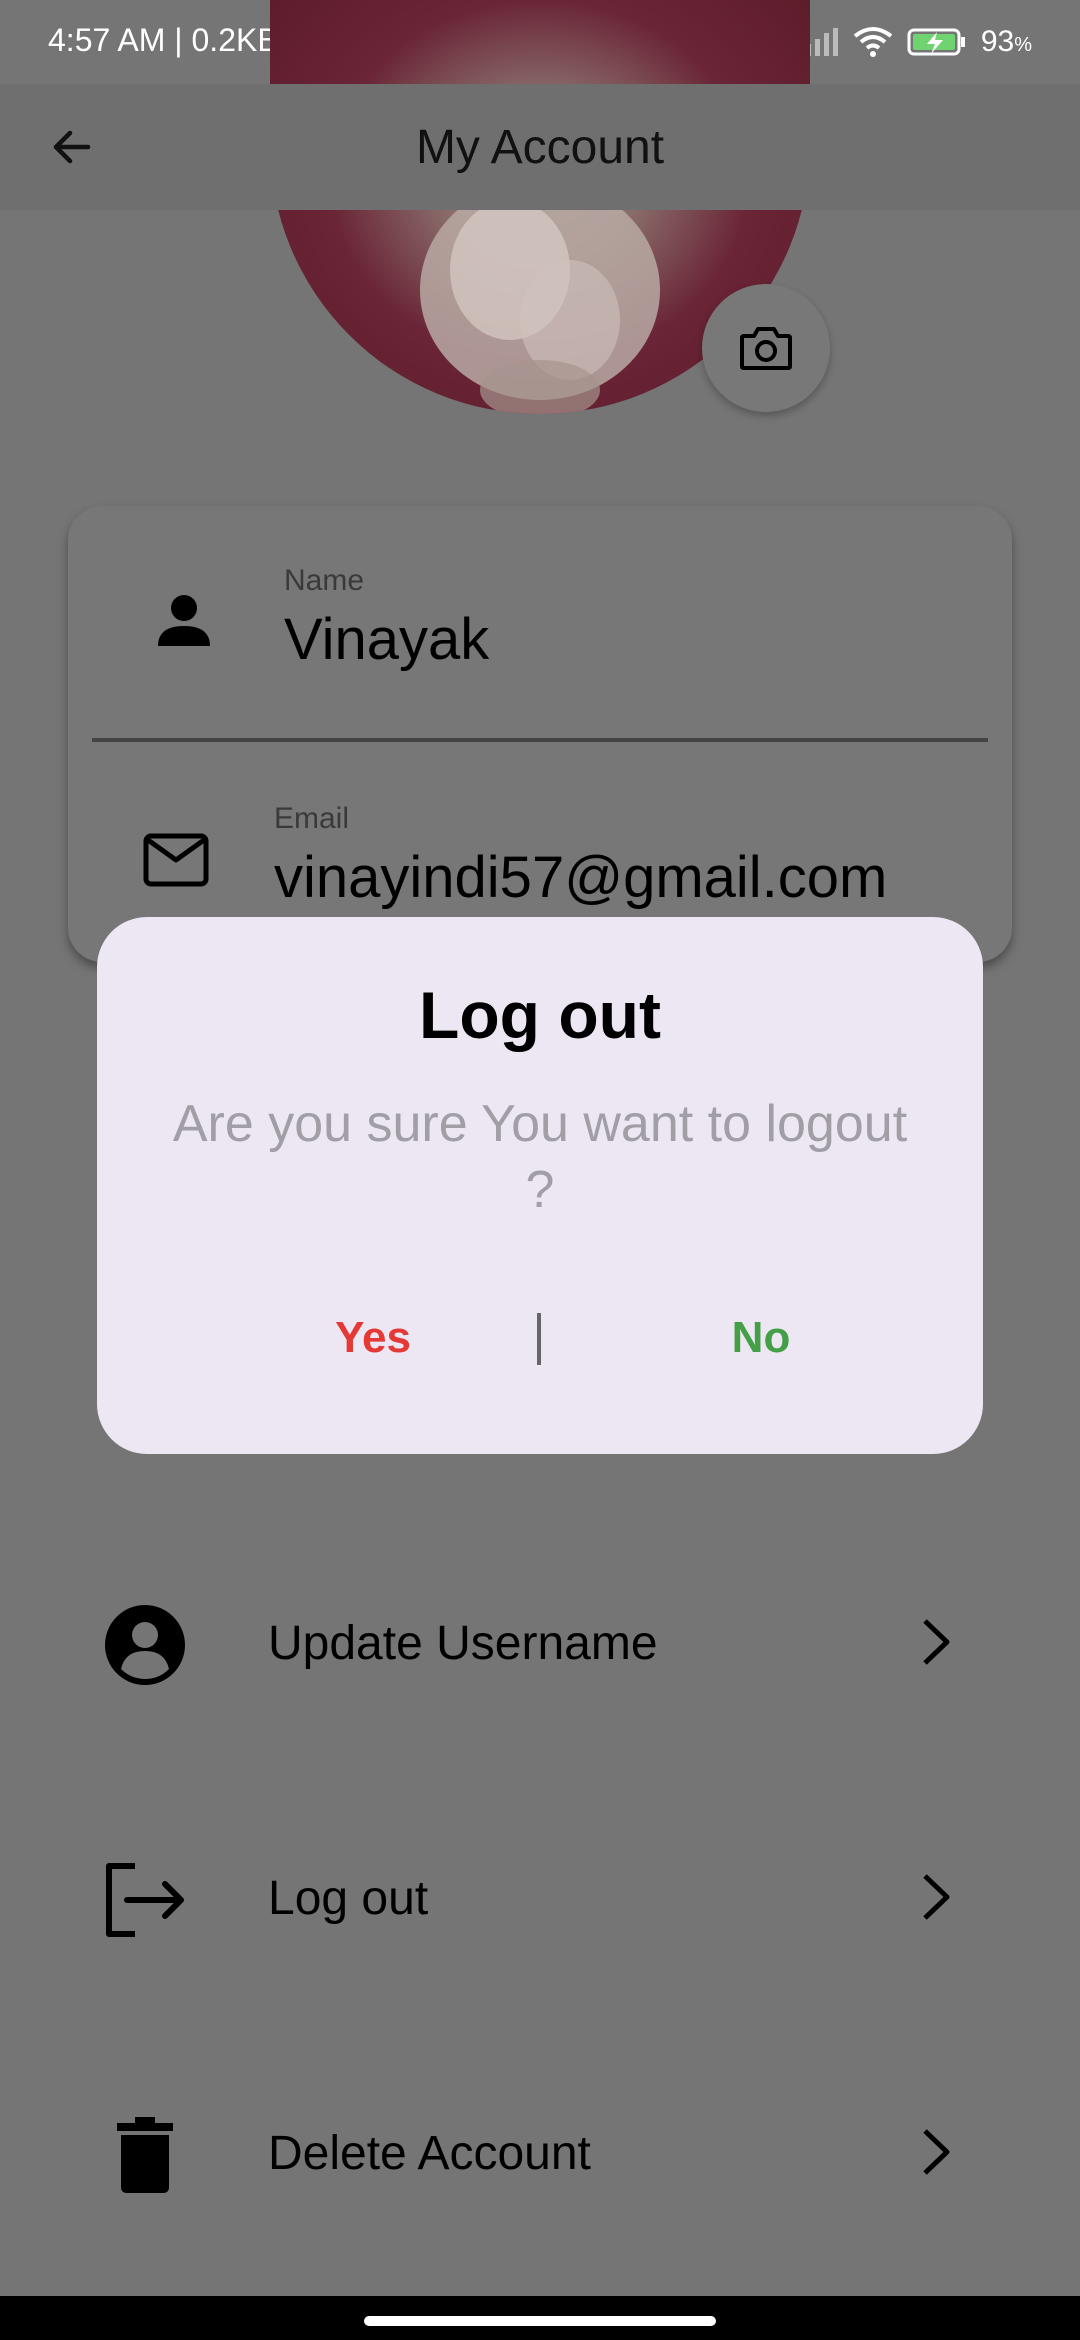  I want to click on button-separator, so click(539, 1339).